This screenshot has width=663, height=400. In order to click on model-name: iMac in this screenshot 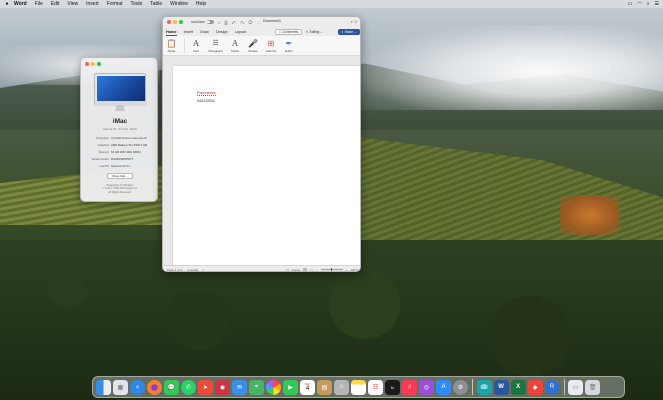, I will do `click(120, 121)`.